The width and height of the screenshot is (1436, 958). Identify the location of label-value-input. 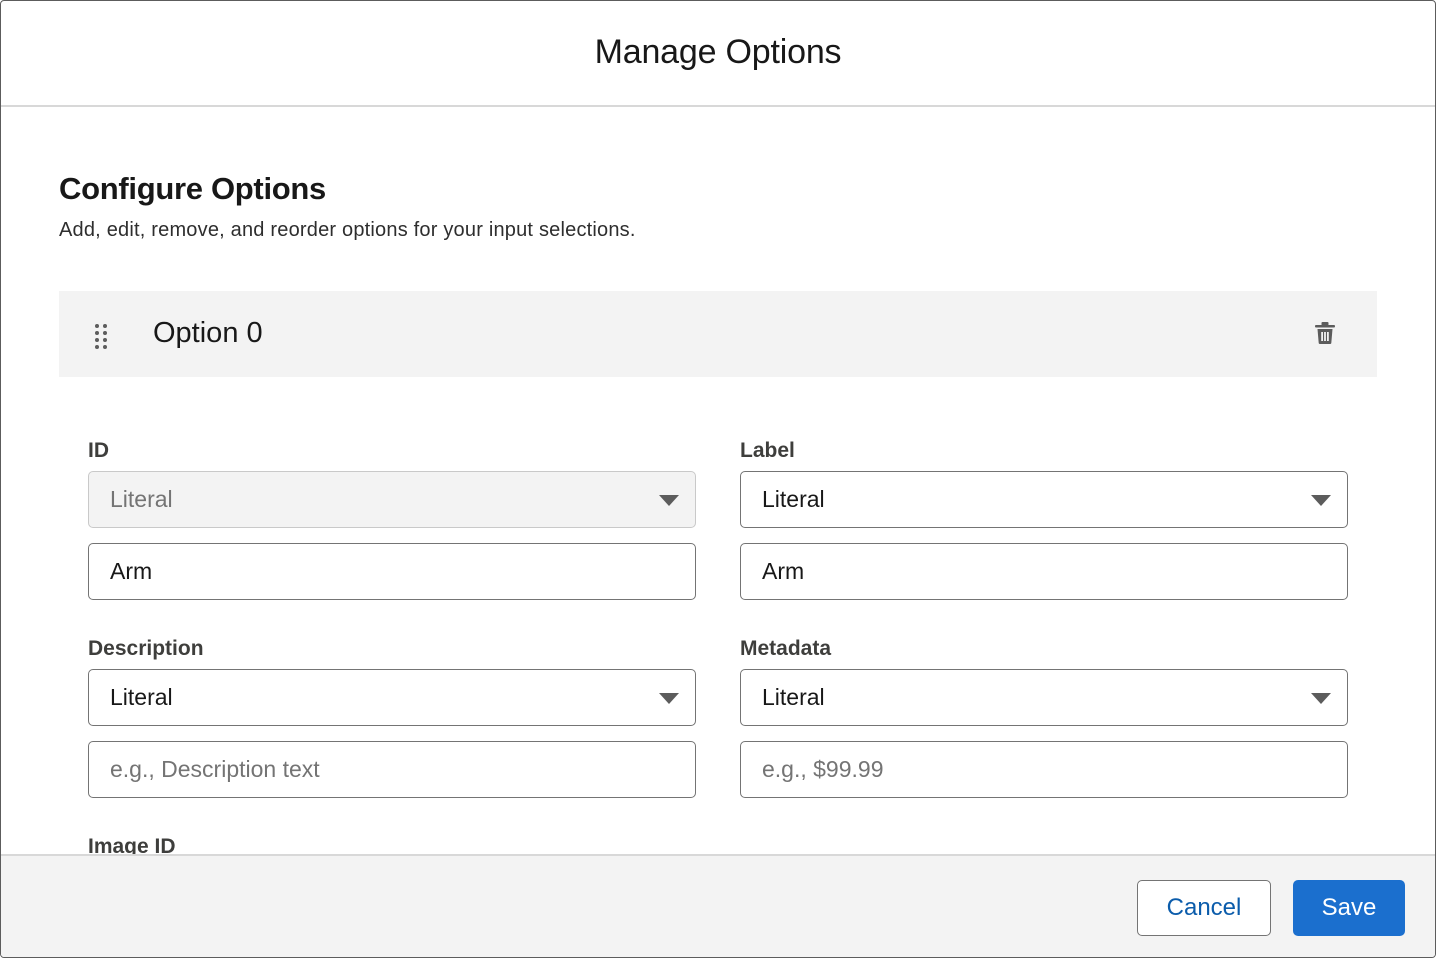
(1044, 571).